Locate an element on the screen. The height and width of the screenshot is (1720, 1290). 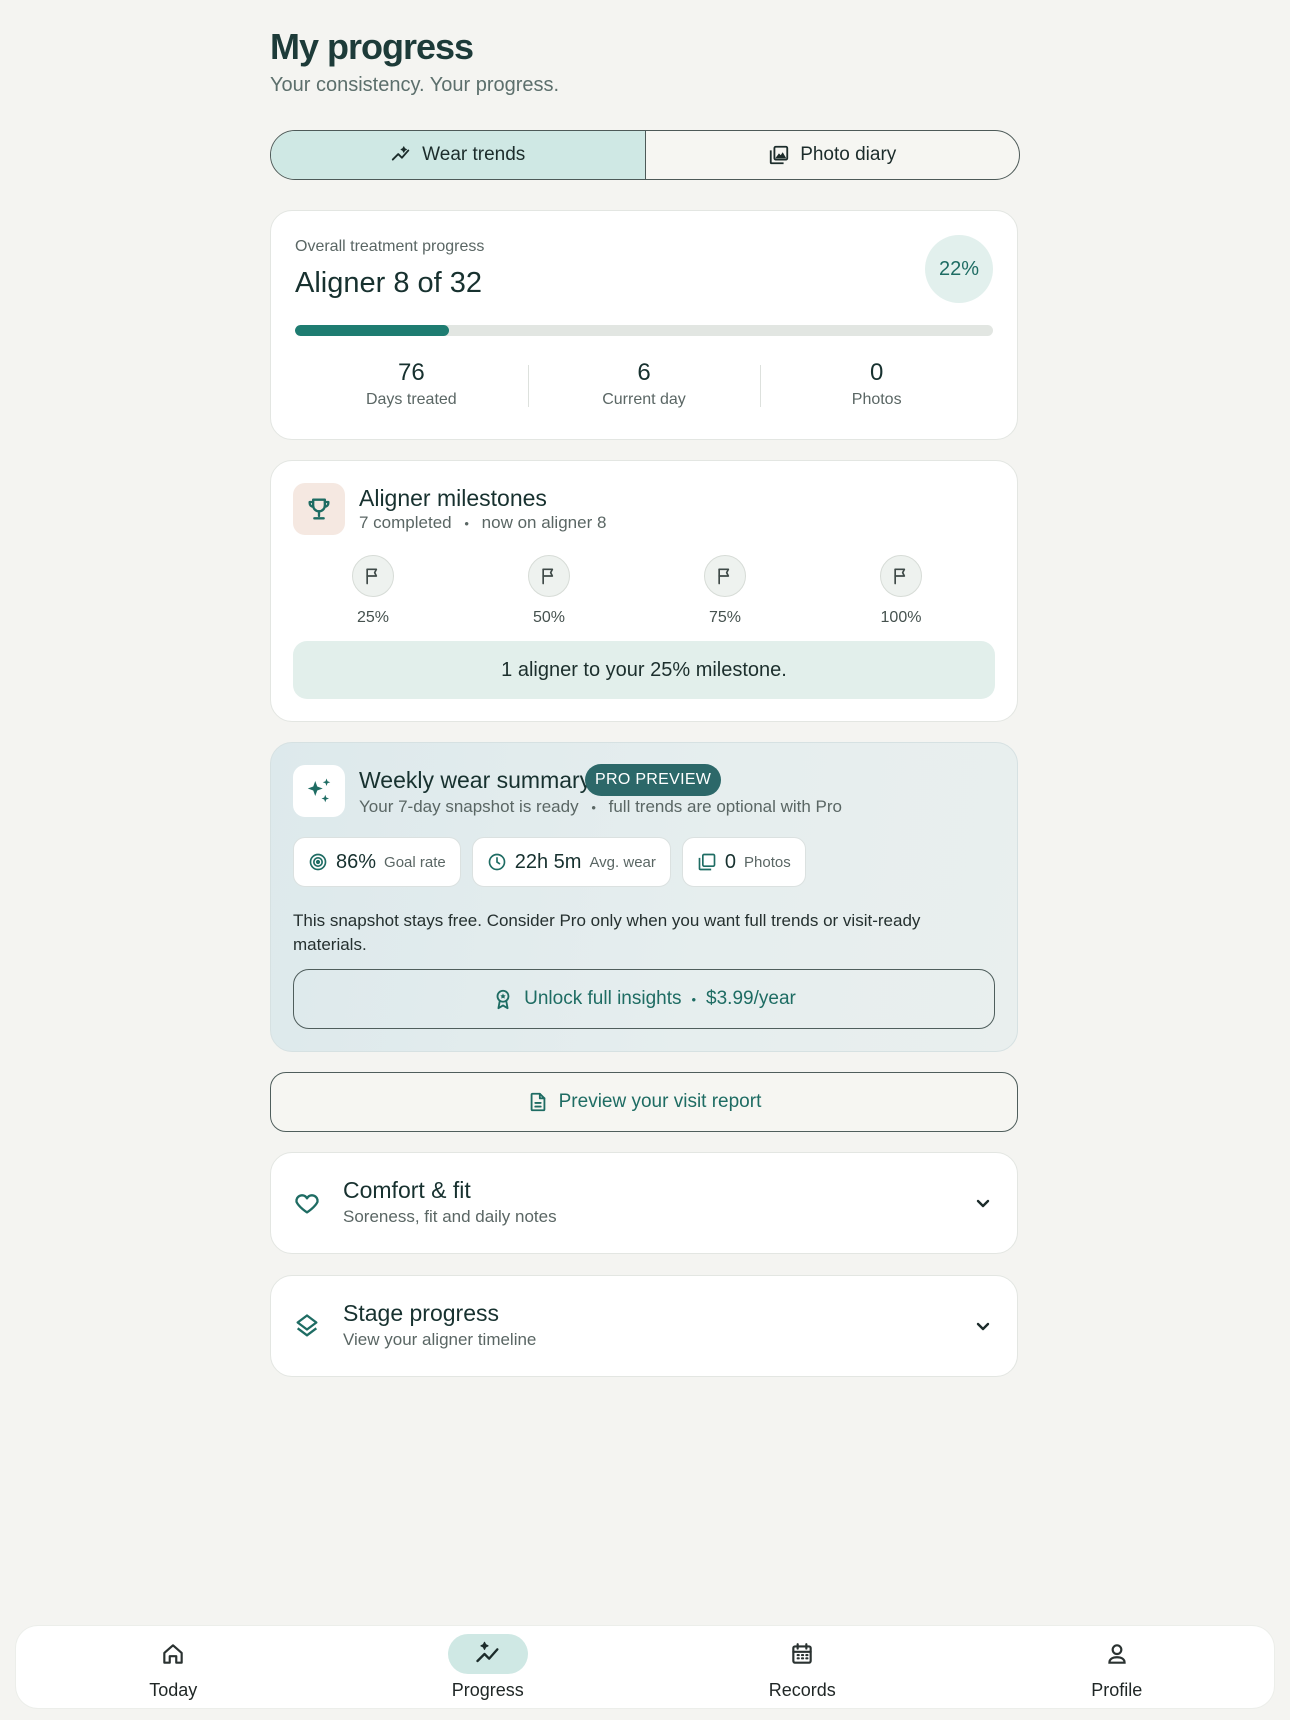
view-toggle: Wear trends Photo diary is located at coordinates (645, 155).